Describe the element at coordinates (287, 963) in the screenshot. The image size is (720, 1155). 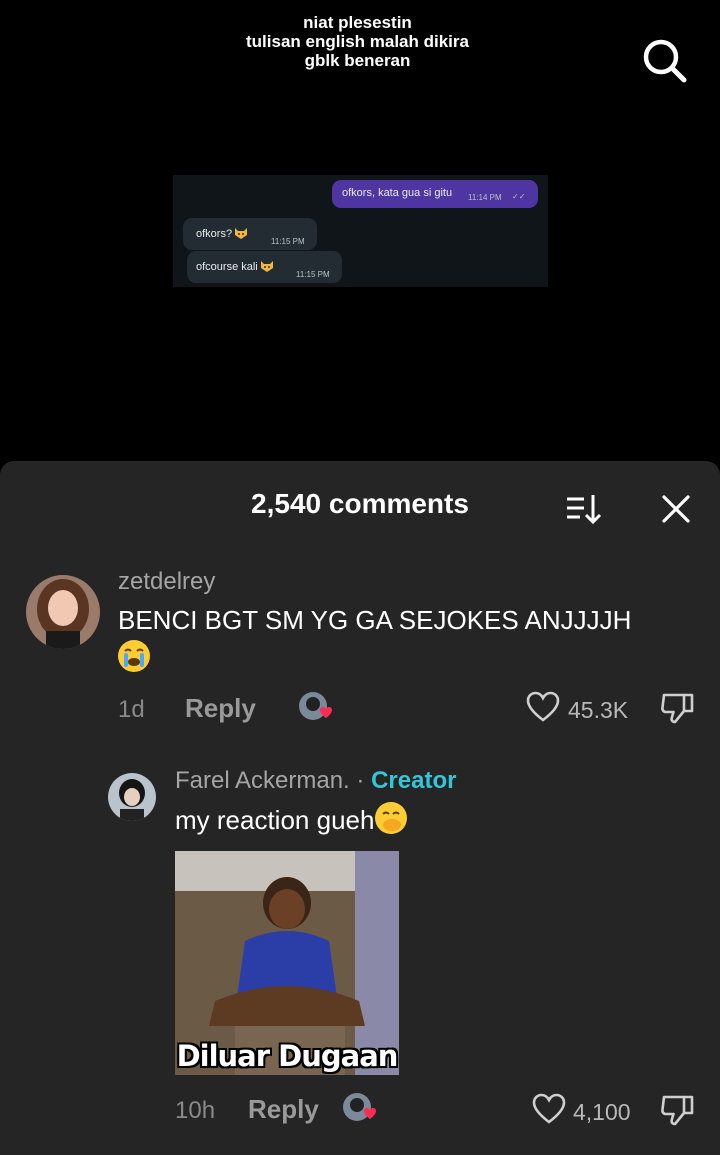
I see `comment-image: Diluar Dugaan` at that location.